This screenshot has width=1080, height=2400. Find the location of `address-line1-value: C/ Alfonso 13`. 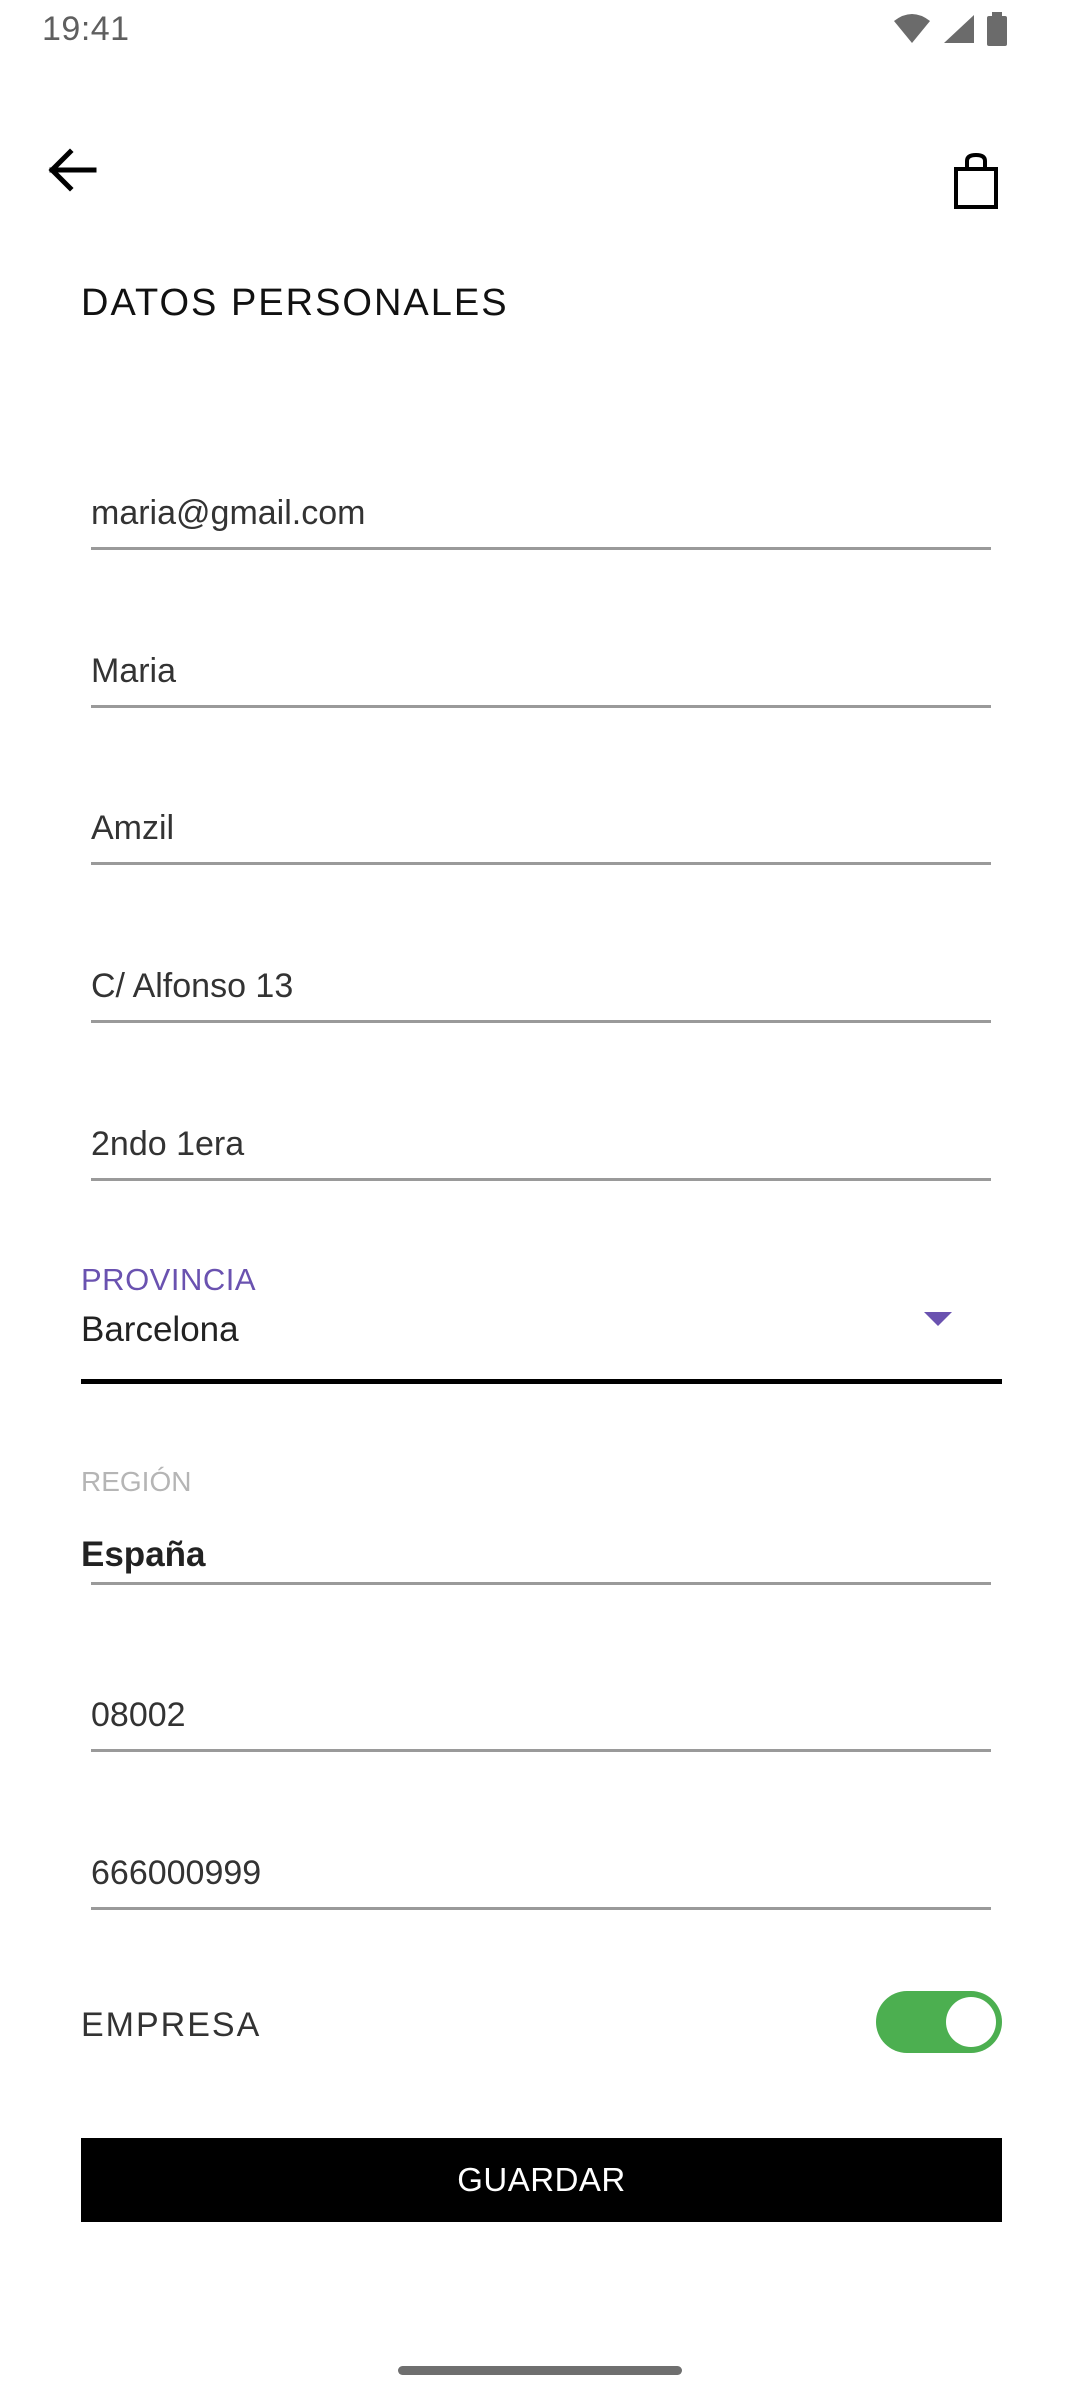

address-line1-value: C/ Alfonso 13 is located at coordinates (192, 986).